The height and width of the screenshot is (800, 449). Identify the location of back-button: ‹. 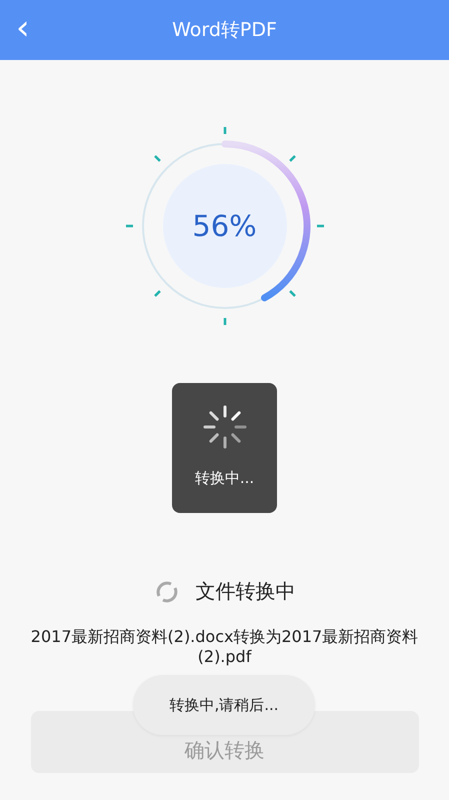
(23, 28).